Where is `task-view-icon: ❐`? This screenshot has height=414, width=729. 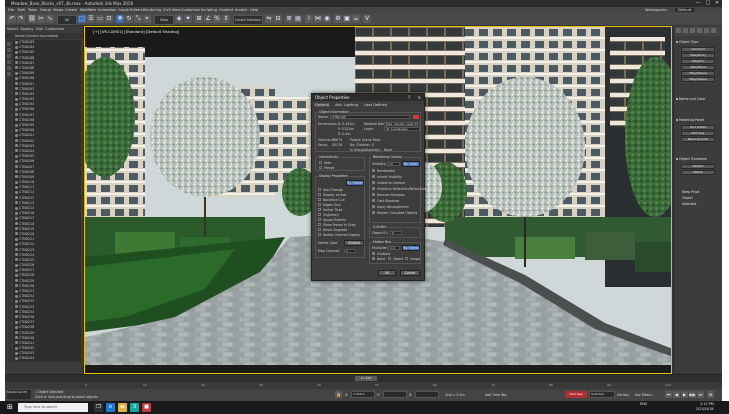
task-view-icon: ❐ is located at coordinates (98, 407).